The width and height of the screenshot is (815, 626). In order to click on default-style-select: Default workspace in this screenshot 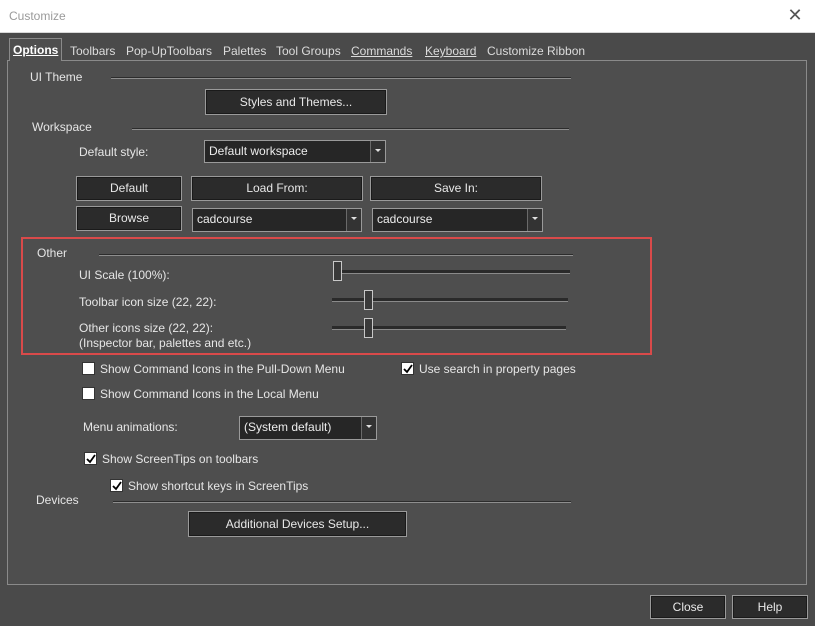, I will do `click(295, 151)`.